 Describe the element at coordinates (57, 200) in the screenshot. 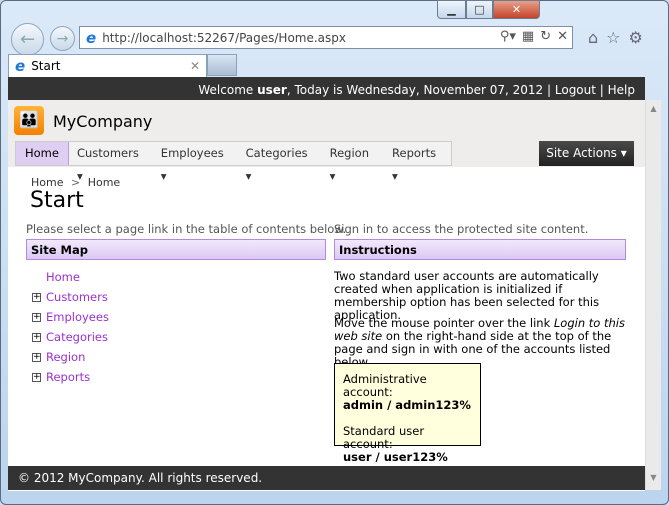

I see `page-title: Start` at that location.